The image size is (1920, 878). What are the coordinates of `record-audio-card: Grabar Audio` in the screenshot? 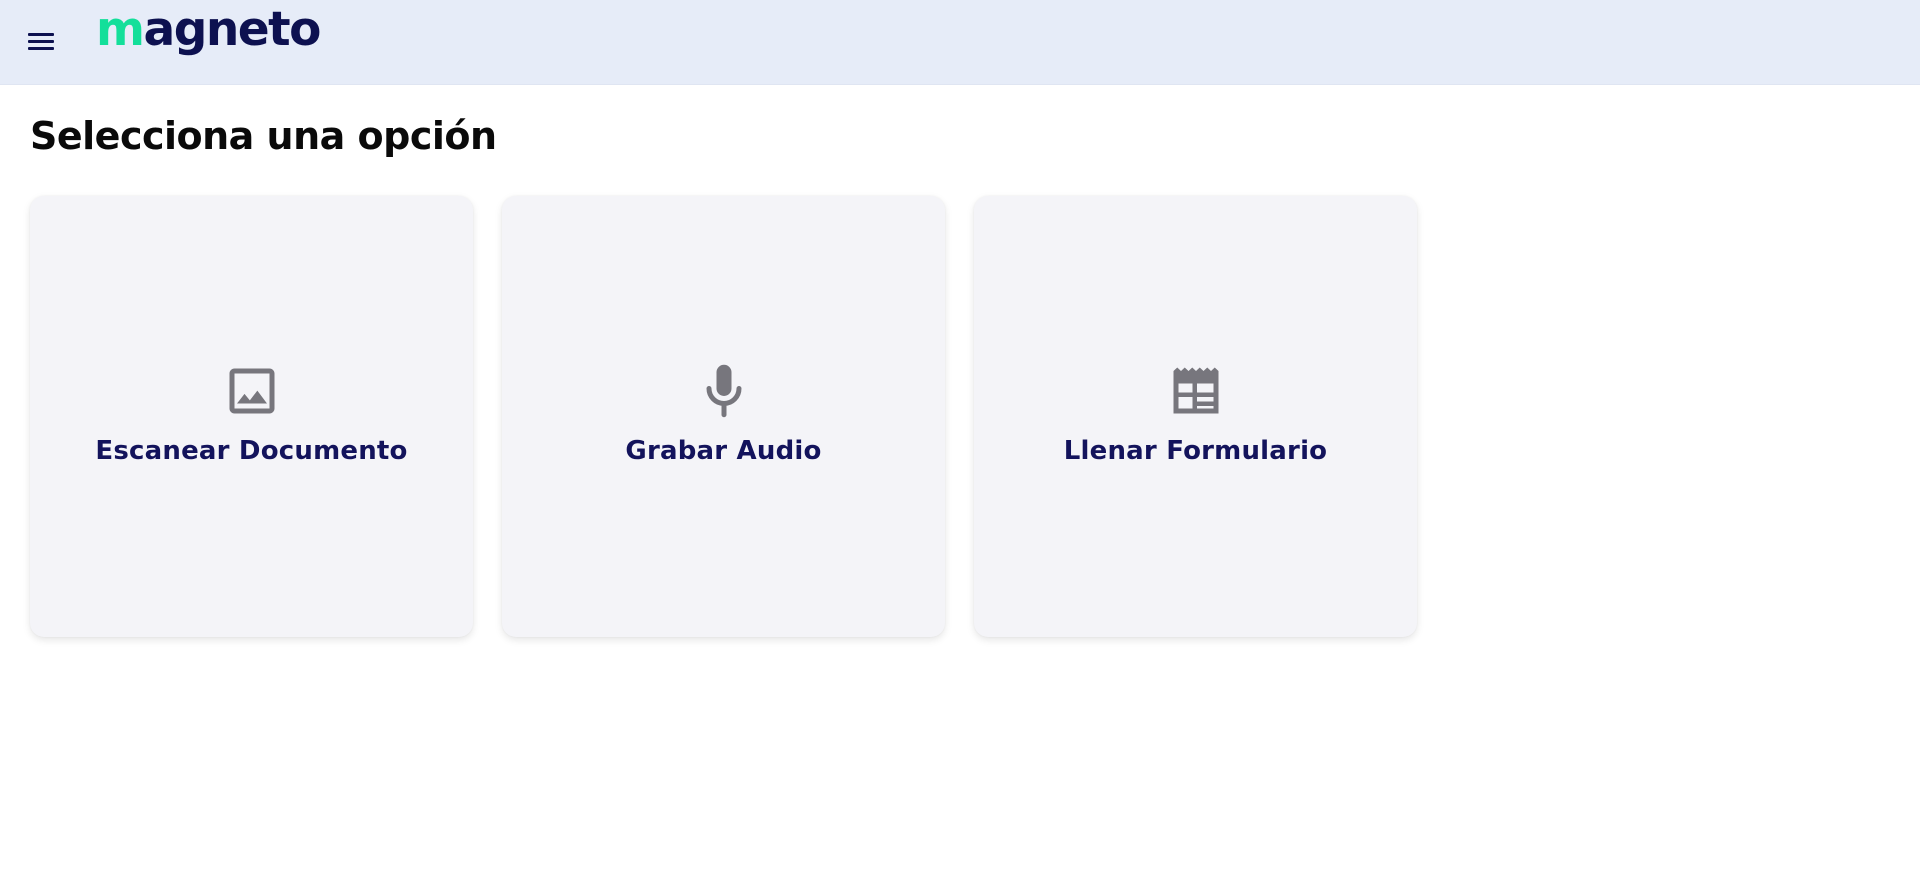 It's located at (723, 416).